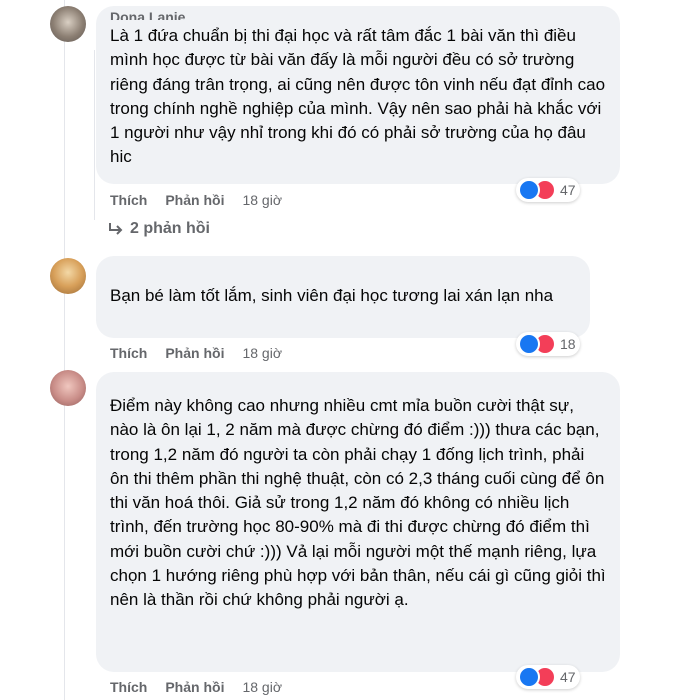 The height and width of the screenshot is (700, 675). I want to click on replies-label: 2 phản hồi, so click(170, 228).